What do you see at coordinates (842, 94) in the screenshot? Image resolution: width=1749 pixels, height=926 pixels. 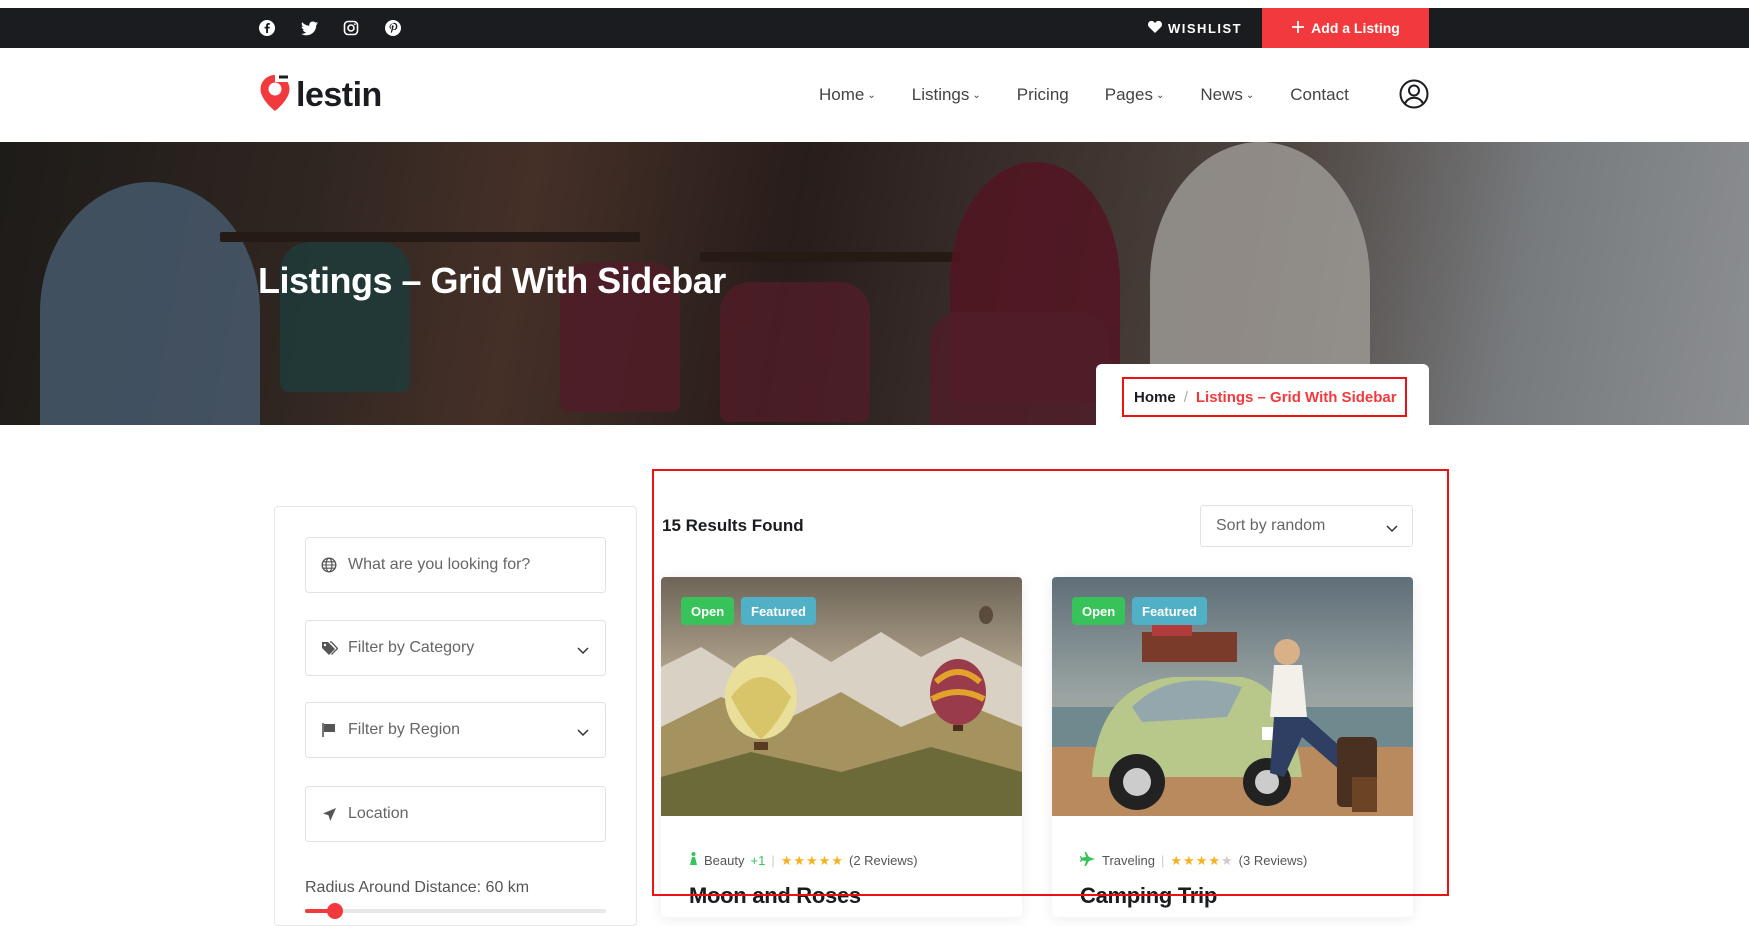 I see `nav-label: Home` at bounding box center [842, 94].